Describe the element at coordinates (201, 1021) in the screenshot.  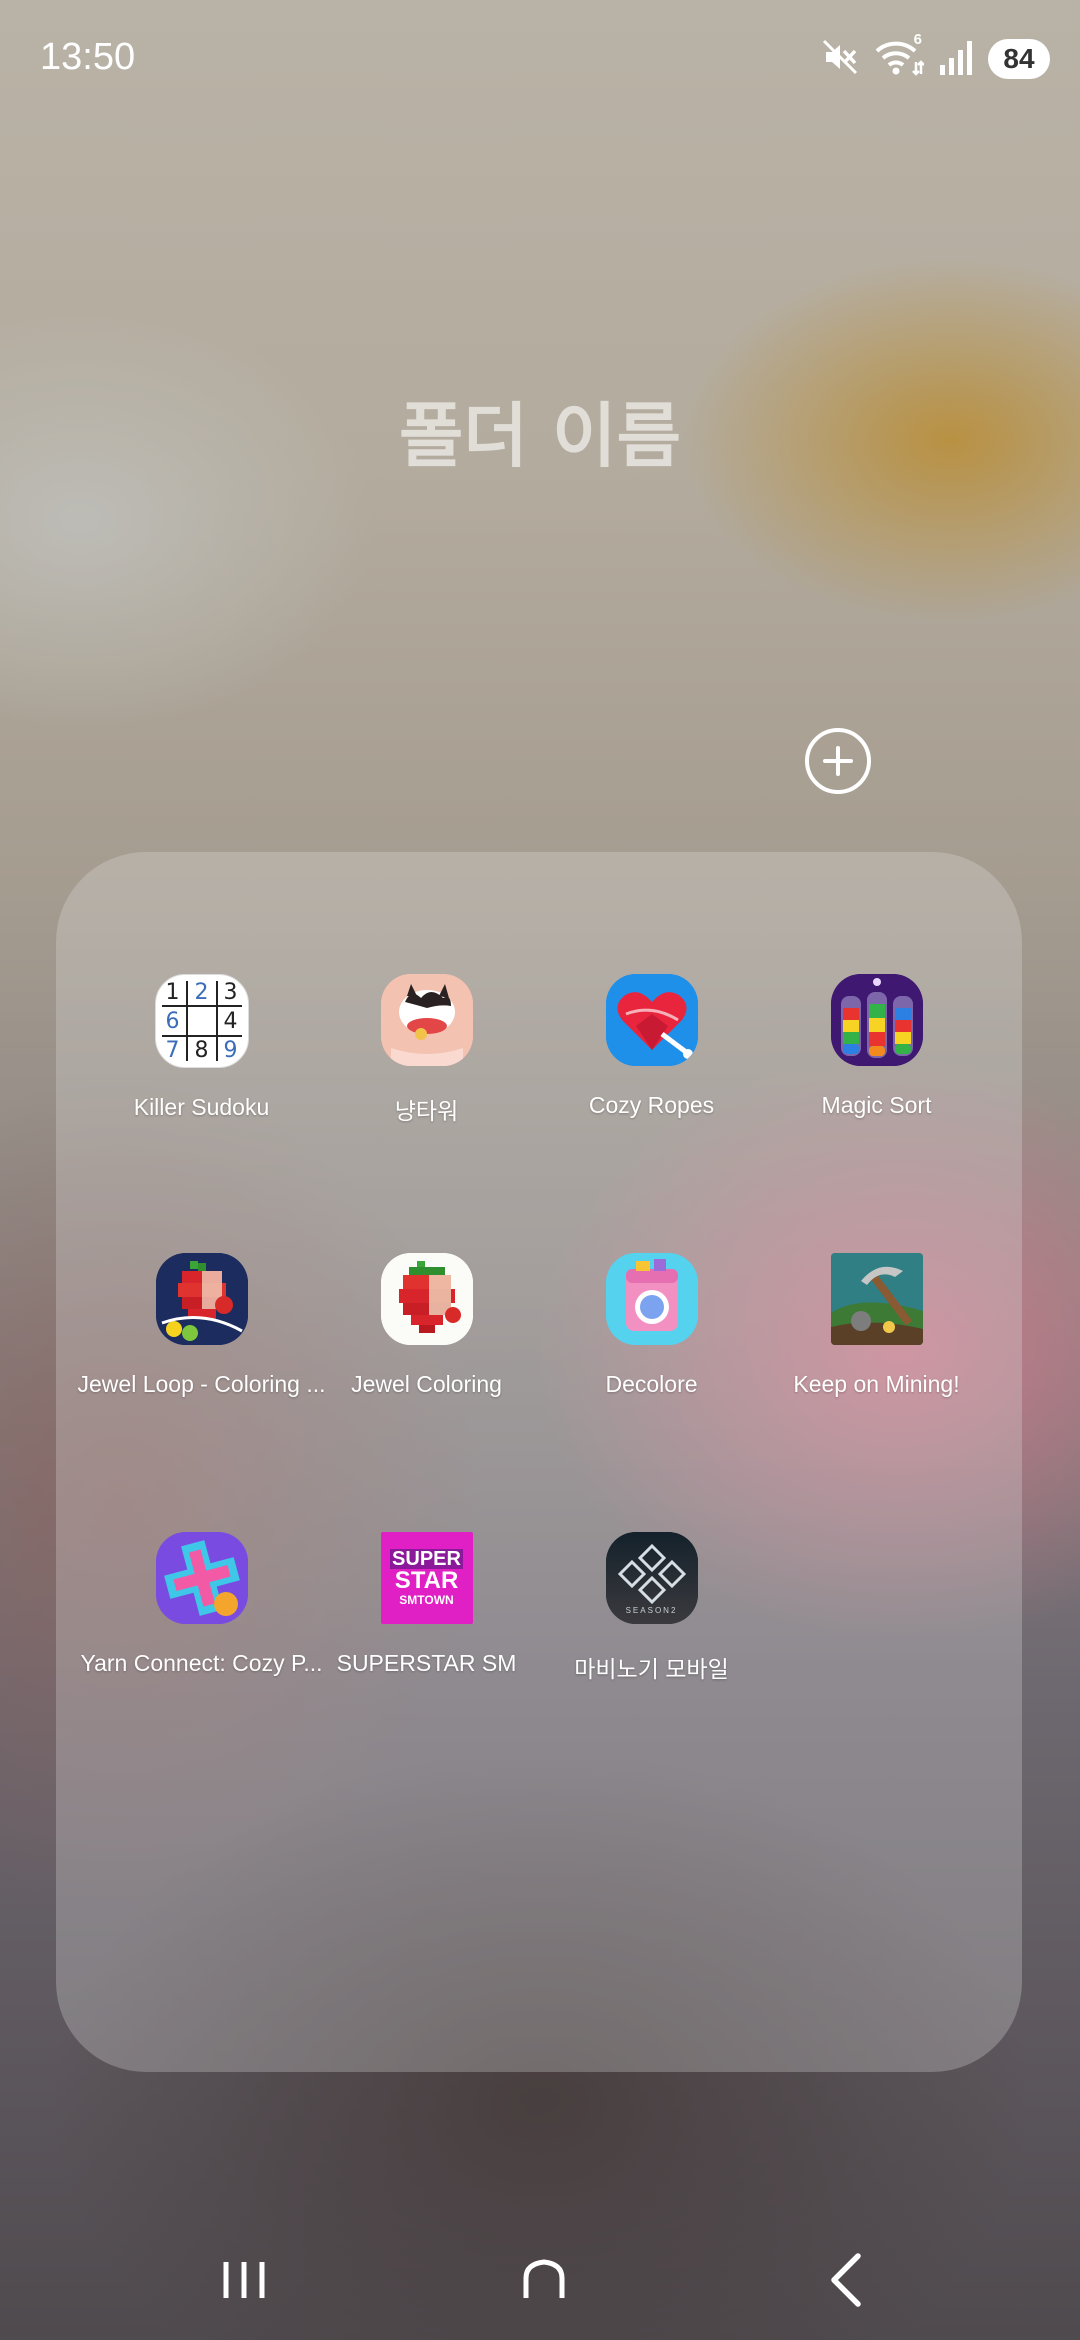
I see `killer-sudoku-icon: 1 2 3 6 4 7 8 9` at that location.